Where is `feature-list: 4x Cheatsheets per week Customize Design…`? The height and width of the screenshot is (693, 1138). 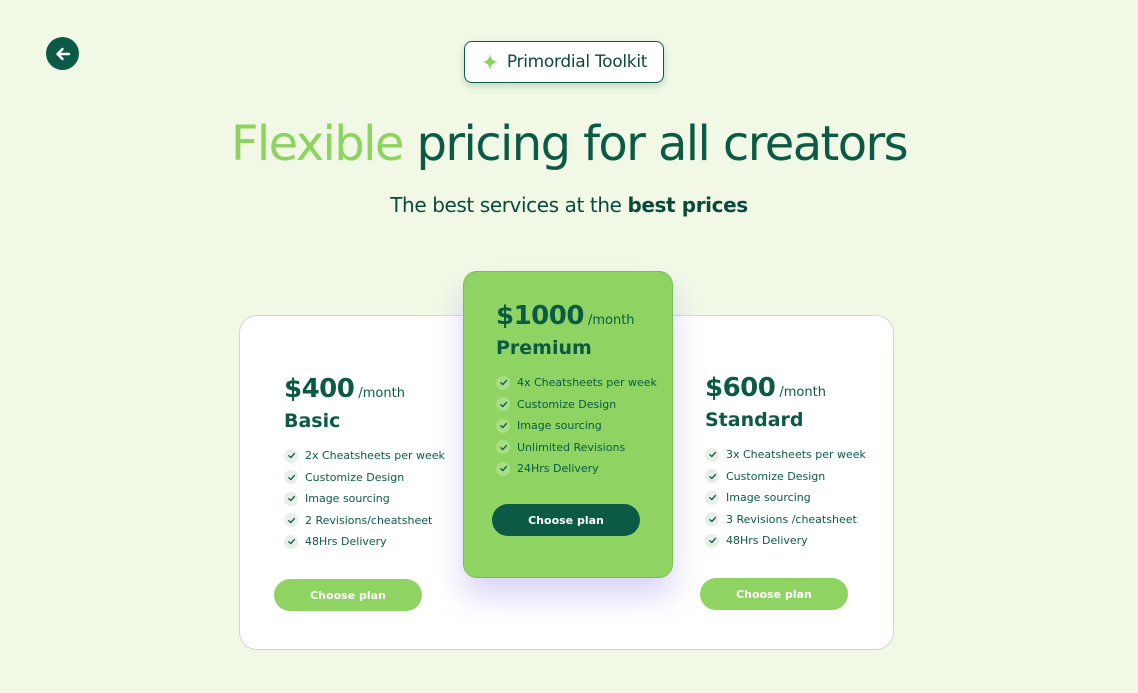
feature-list: 4x Cheatsheets per week Customize Design… is located at coordinates (576, 425).